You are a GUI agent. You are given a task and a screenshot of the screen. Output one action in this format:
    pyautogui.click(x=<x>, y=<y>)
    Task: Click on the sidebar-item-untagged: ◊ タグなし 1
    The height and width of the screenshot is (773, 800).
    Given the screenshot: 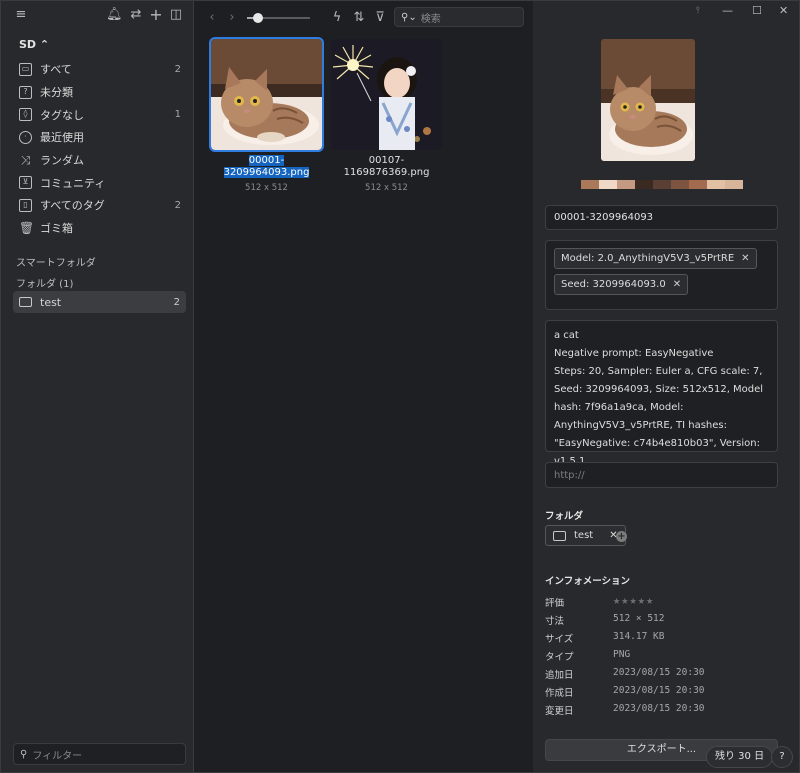 What is the action you would take?
    pyautogui.click(x=99, y=114)
    